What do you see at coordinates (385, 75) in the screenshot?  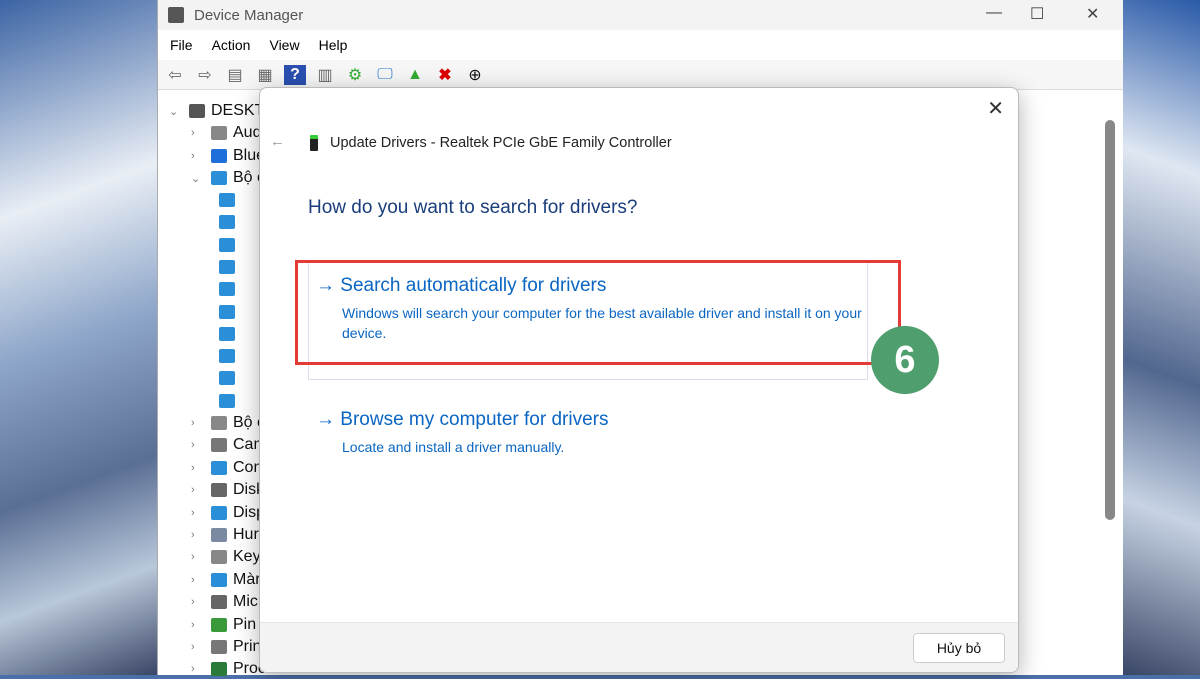 I see `scan-hardware-icon: 🖵` at bounding box center [385, 75].